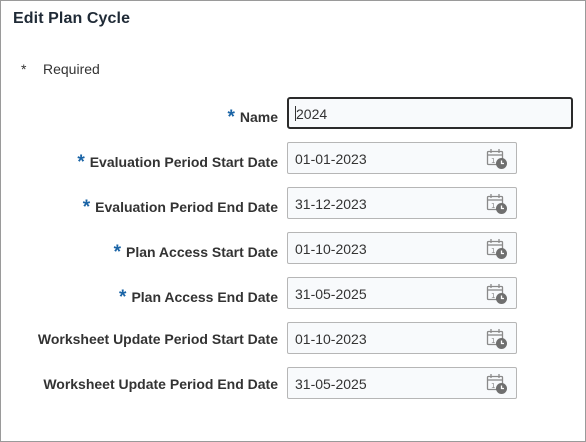 This screenshot has height=442, width=586. What do you see at coordinates (198, 297) in the screenshot?
I see `plan-access-end-date-label: * Plan Access End Date` at bounding box center [198, 297].